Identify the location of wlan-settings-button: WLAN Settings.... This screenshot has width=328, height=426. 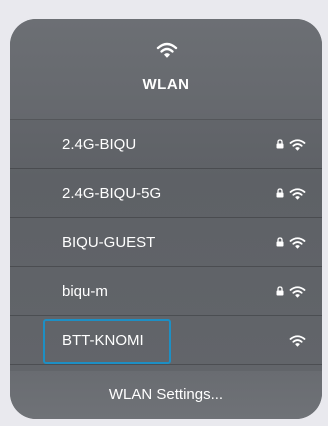
(166, 395).